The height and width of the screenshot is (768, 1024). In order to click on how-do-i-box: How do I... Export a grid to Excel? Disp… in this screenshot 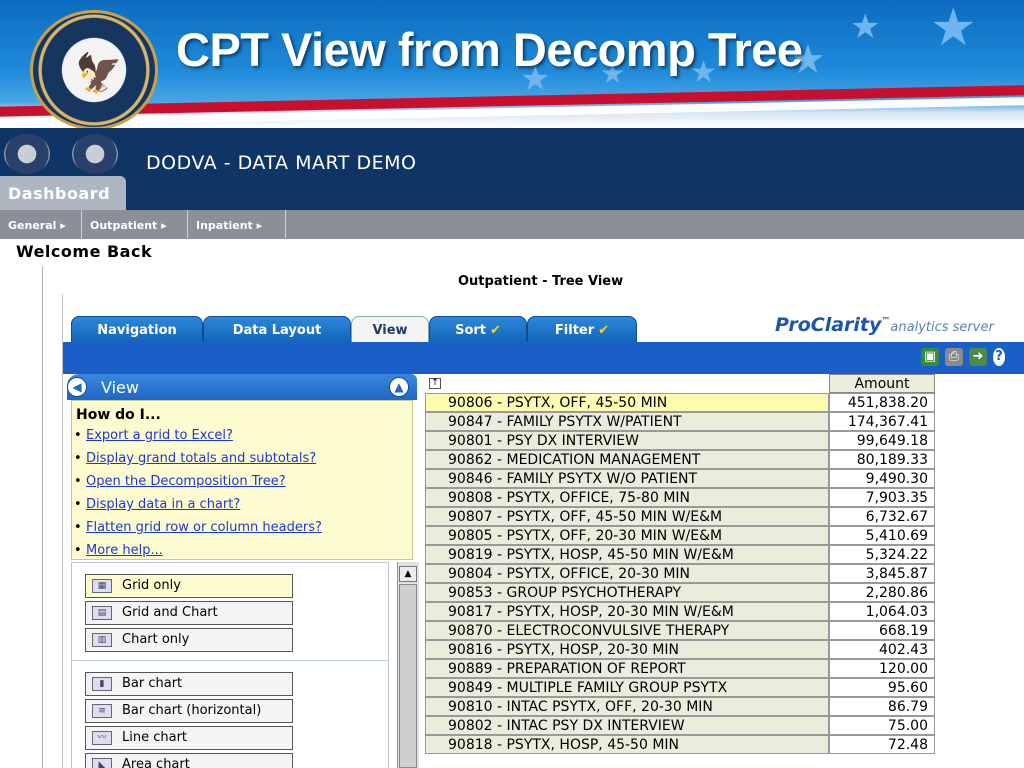, I will do `click(242, 480)`.